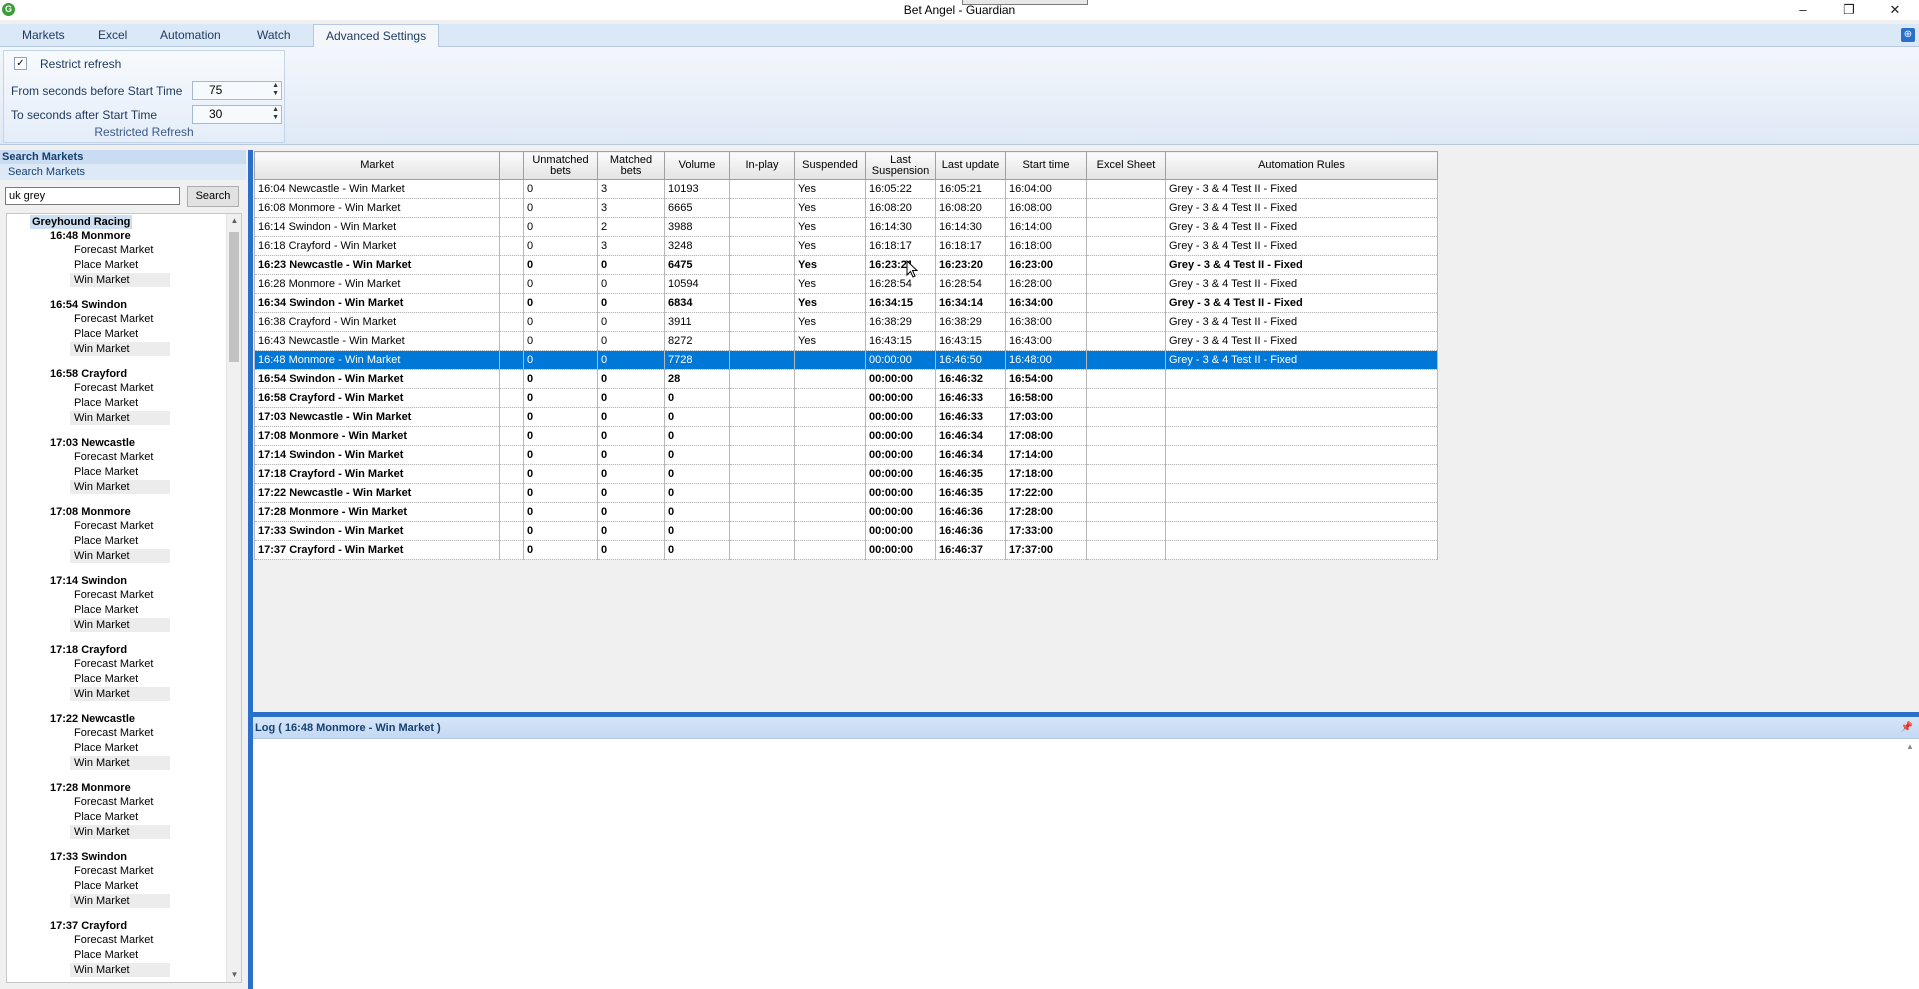 The image size is (1919, 989). Describe the element at coordinates (92, 443) in the screenshot. I see `tree-race-item: 17:03 Newcastle` at that location.